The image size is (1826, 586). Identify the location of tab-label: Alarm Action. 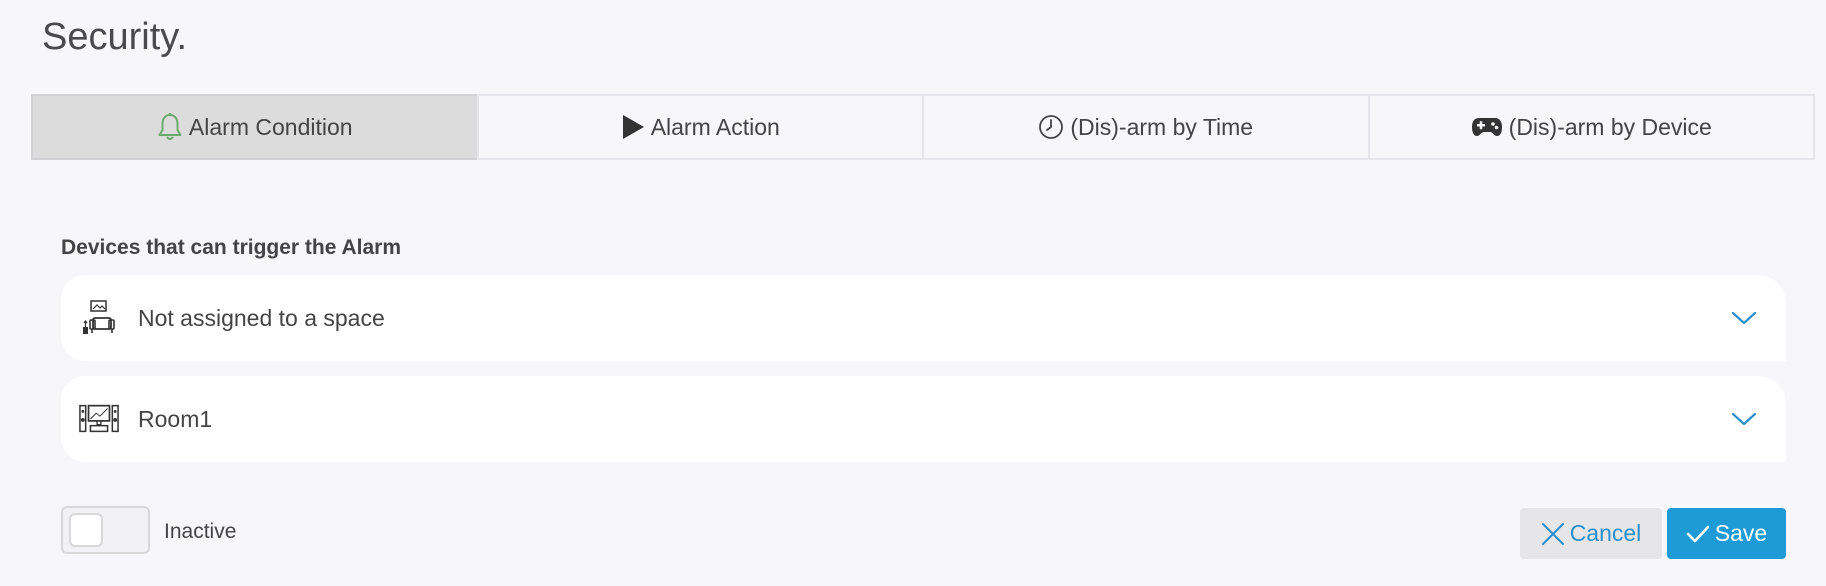
(715, 126).